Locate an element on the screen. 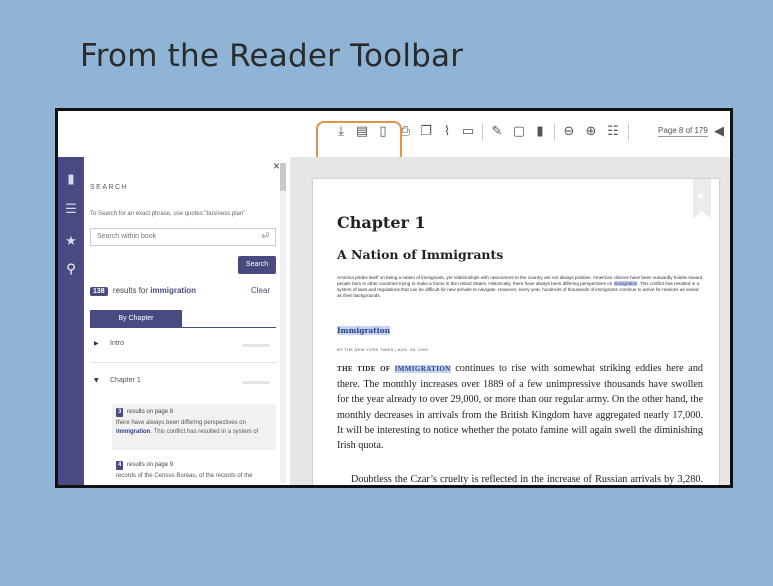 Image resolution: width=773 pixels, height=586 pixels. lead-in: THE TIDE OF IMMIGRATION is located at coordinates (394, 369).